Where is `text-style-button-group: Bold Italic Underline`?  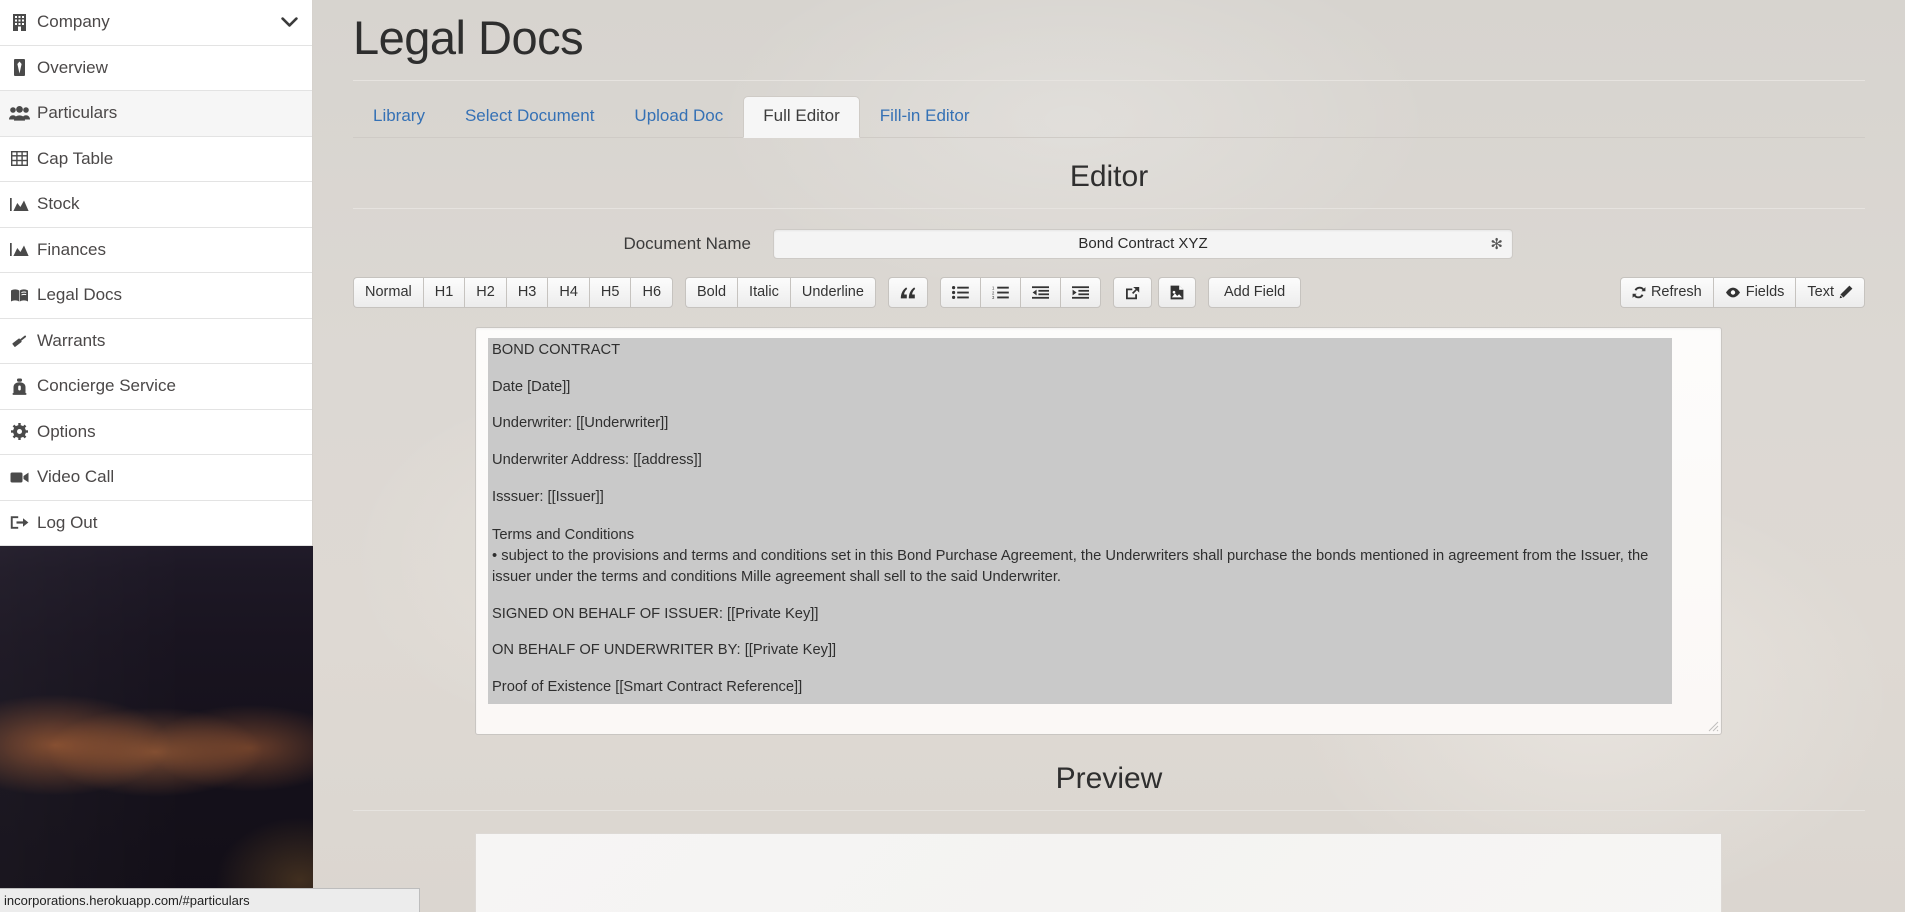 text-style-button-group: Bold Italic Underline is located at coordinates (780, 293).